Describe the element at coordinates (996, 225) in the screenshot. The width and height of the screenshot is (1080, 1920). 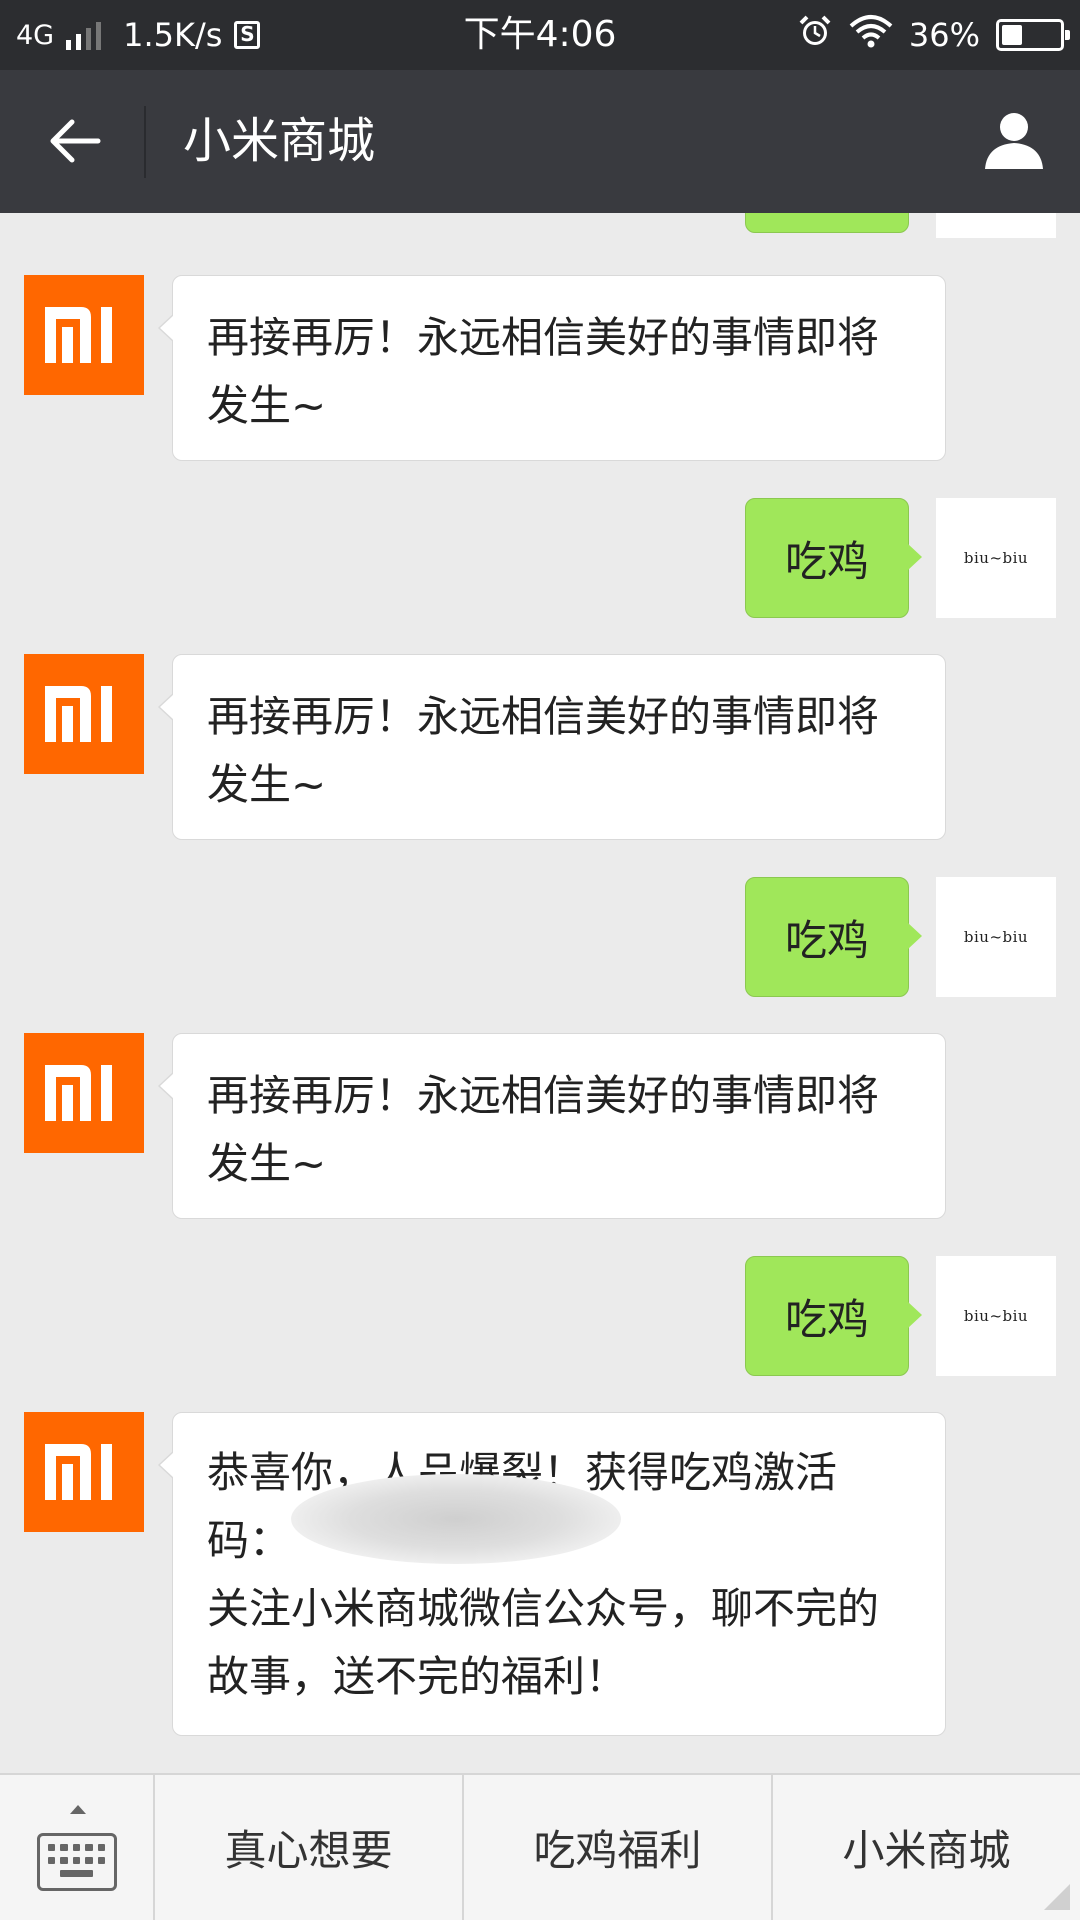
I see `prev-avatar-fragment` at that location.